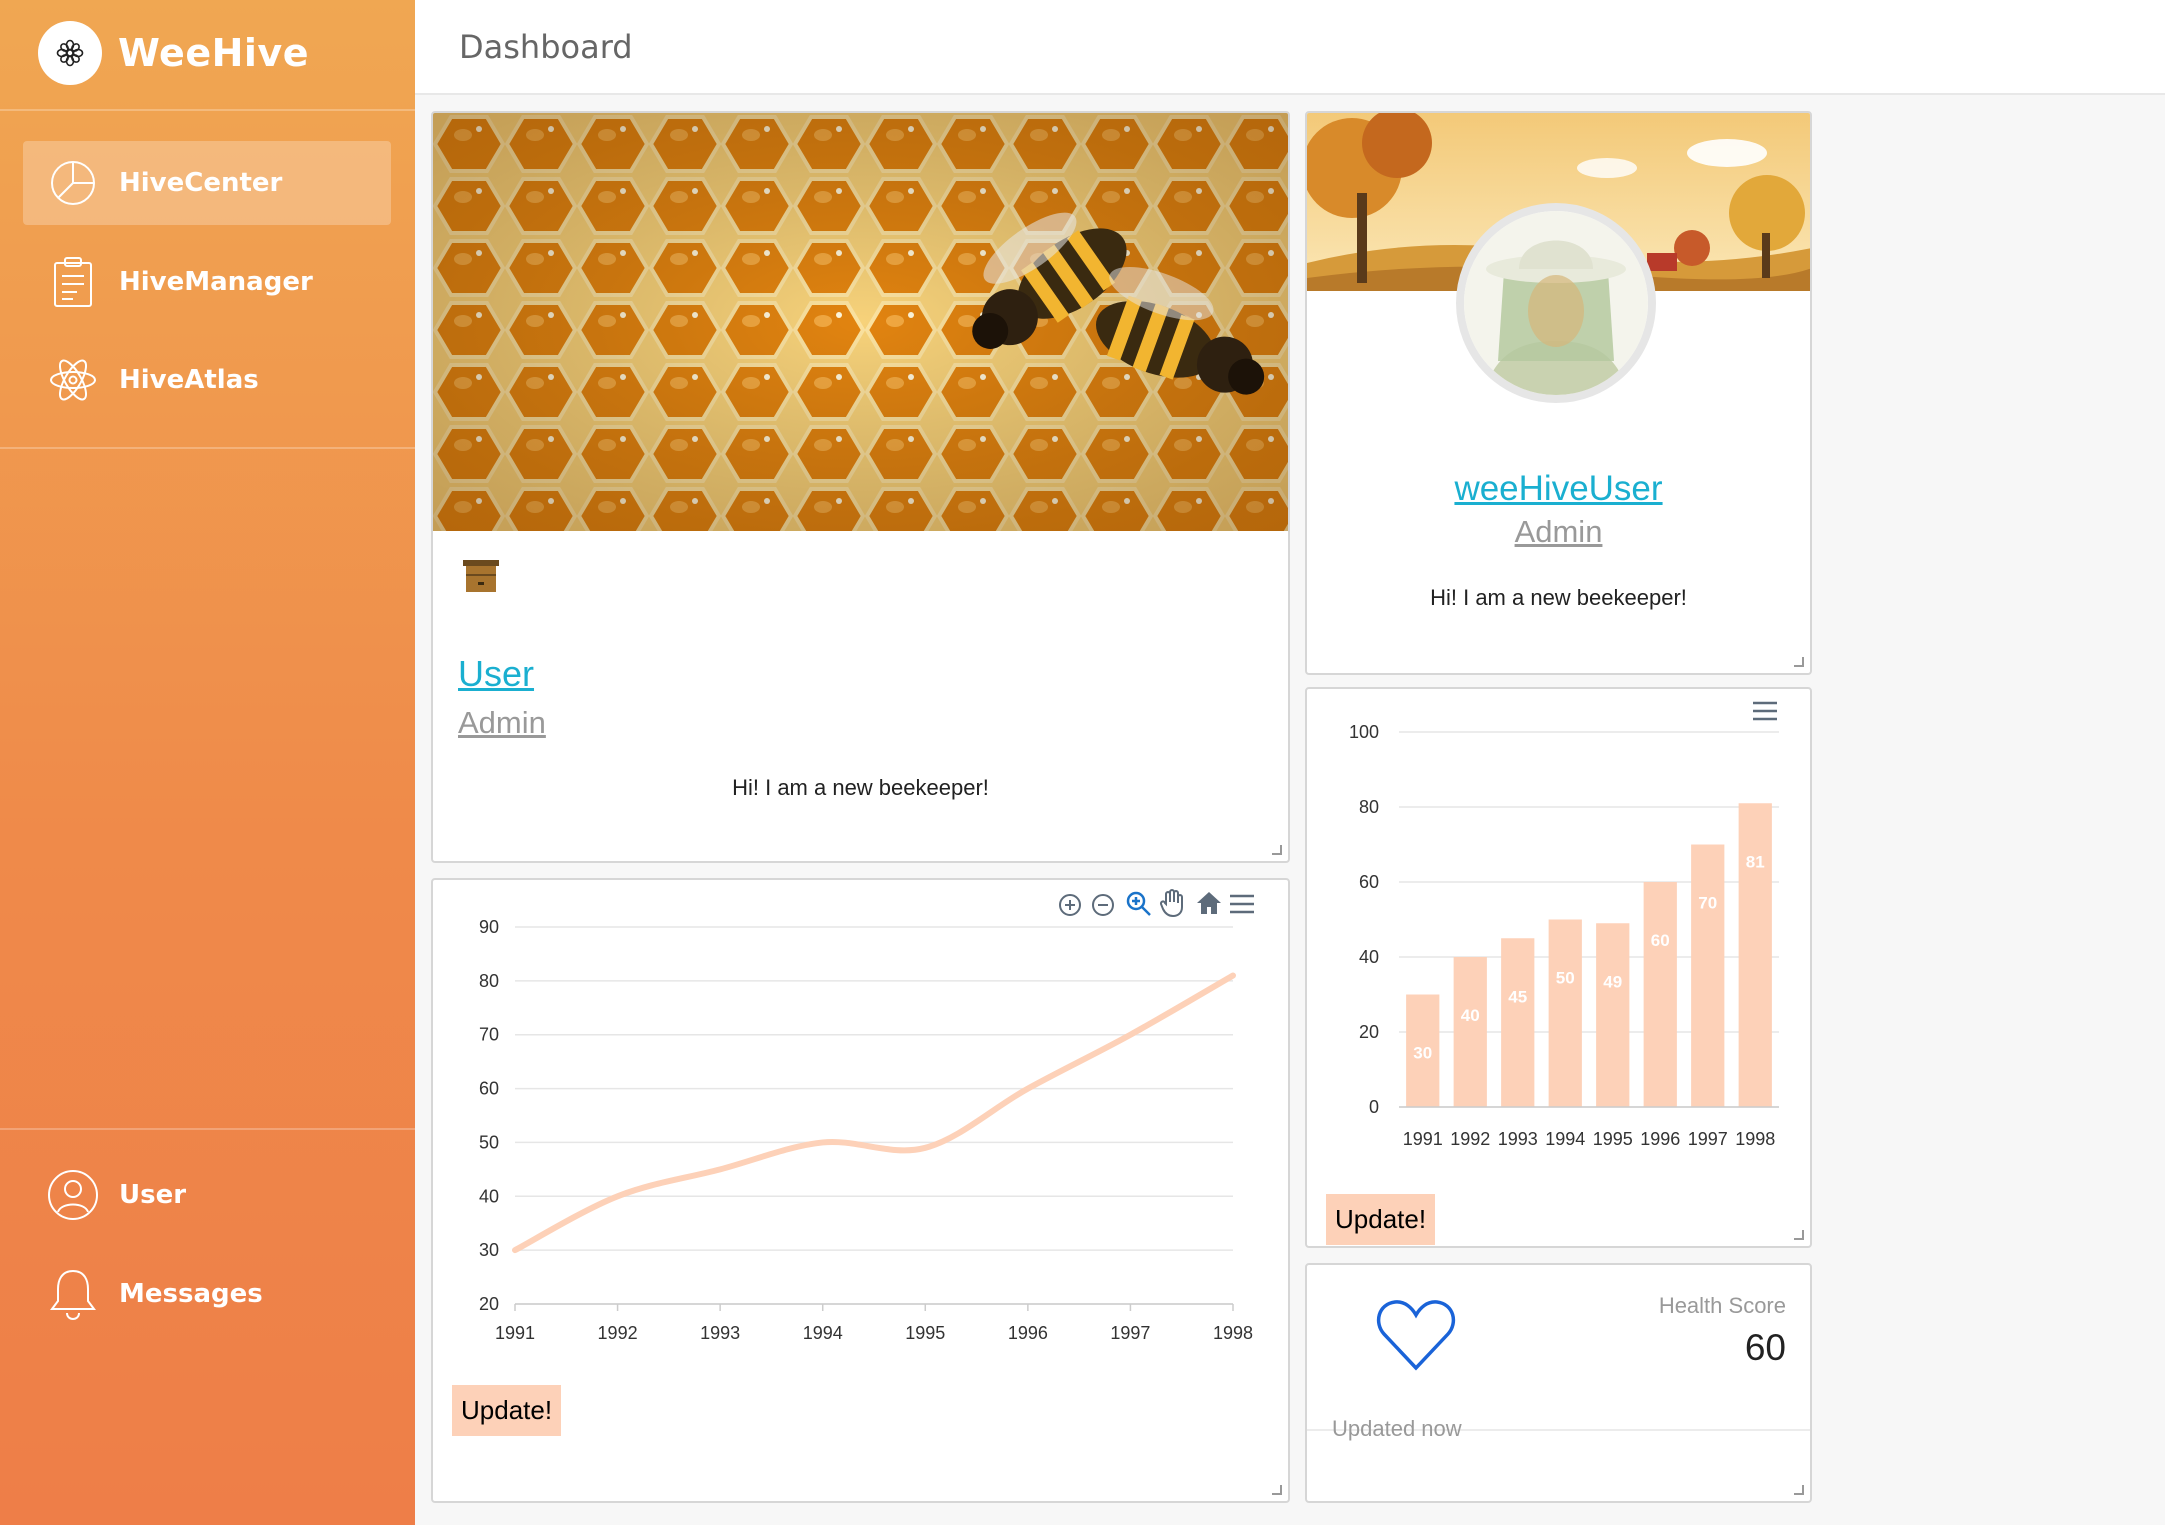 The image size is (2165, 1525). What do you see at coordinates (1209, 905) in the screenshot?
I see `home-reset-icon` at bounding box center [1209, 905].